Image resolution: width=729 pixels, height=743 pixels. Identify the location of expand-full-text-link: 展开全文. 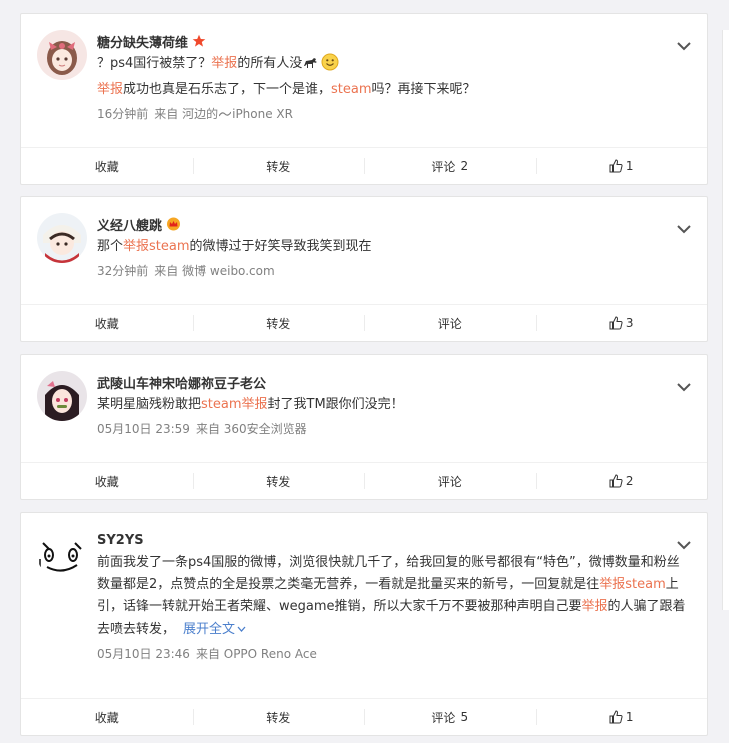
(214, 629).